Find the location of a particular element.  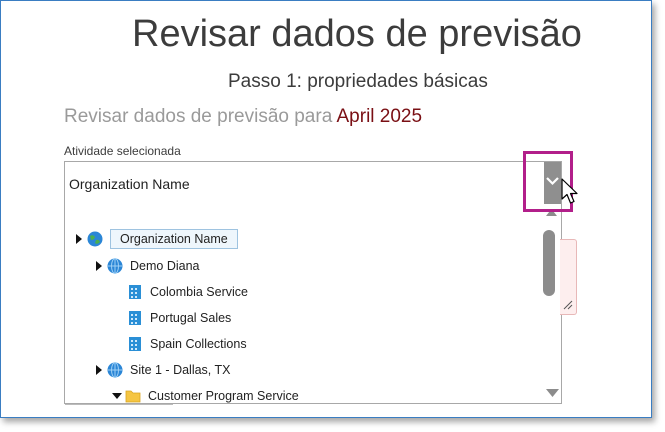

tree-item-label: Spain Collections is located at coordinates (198, 344).